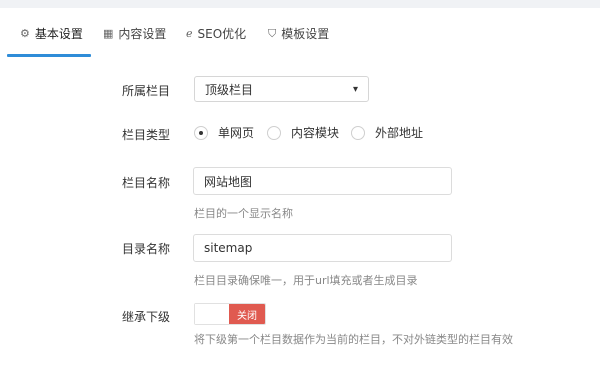  Describe the element at coordinates (322, 248) in the screenshot. I see `directory-name-input` at that location.